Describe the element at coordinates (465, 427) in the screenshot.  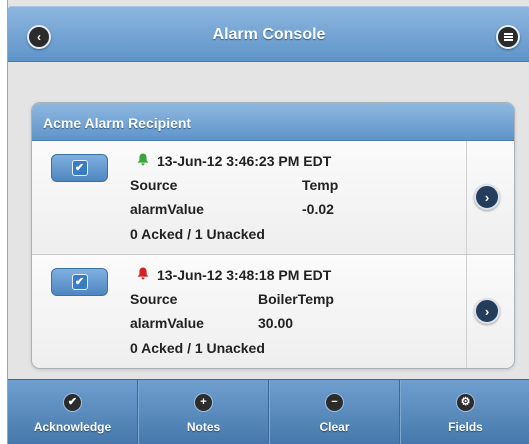
I see `fields-label: Fields` at that location.